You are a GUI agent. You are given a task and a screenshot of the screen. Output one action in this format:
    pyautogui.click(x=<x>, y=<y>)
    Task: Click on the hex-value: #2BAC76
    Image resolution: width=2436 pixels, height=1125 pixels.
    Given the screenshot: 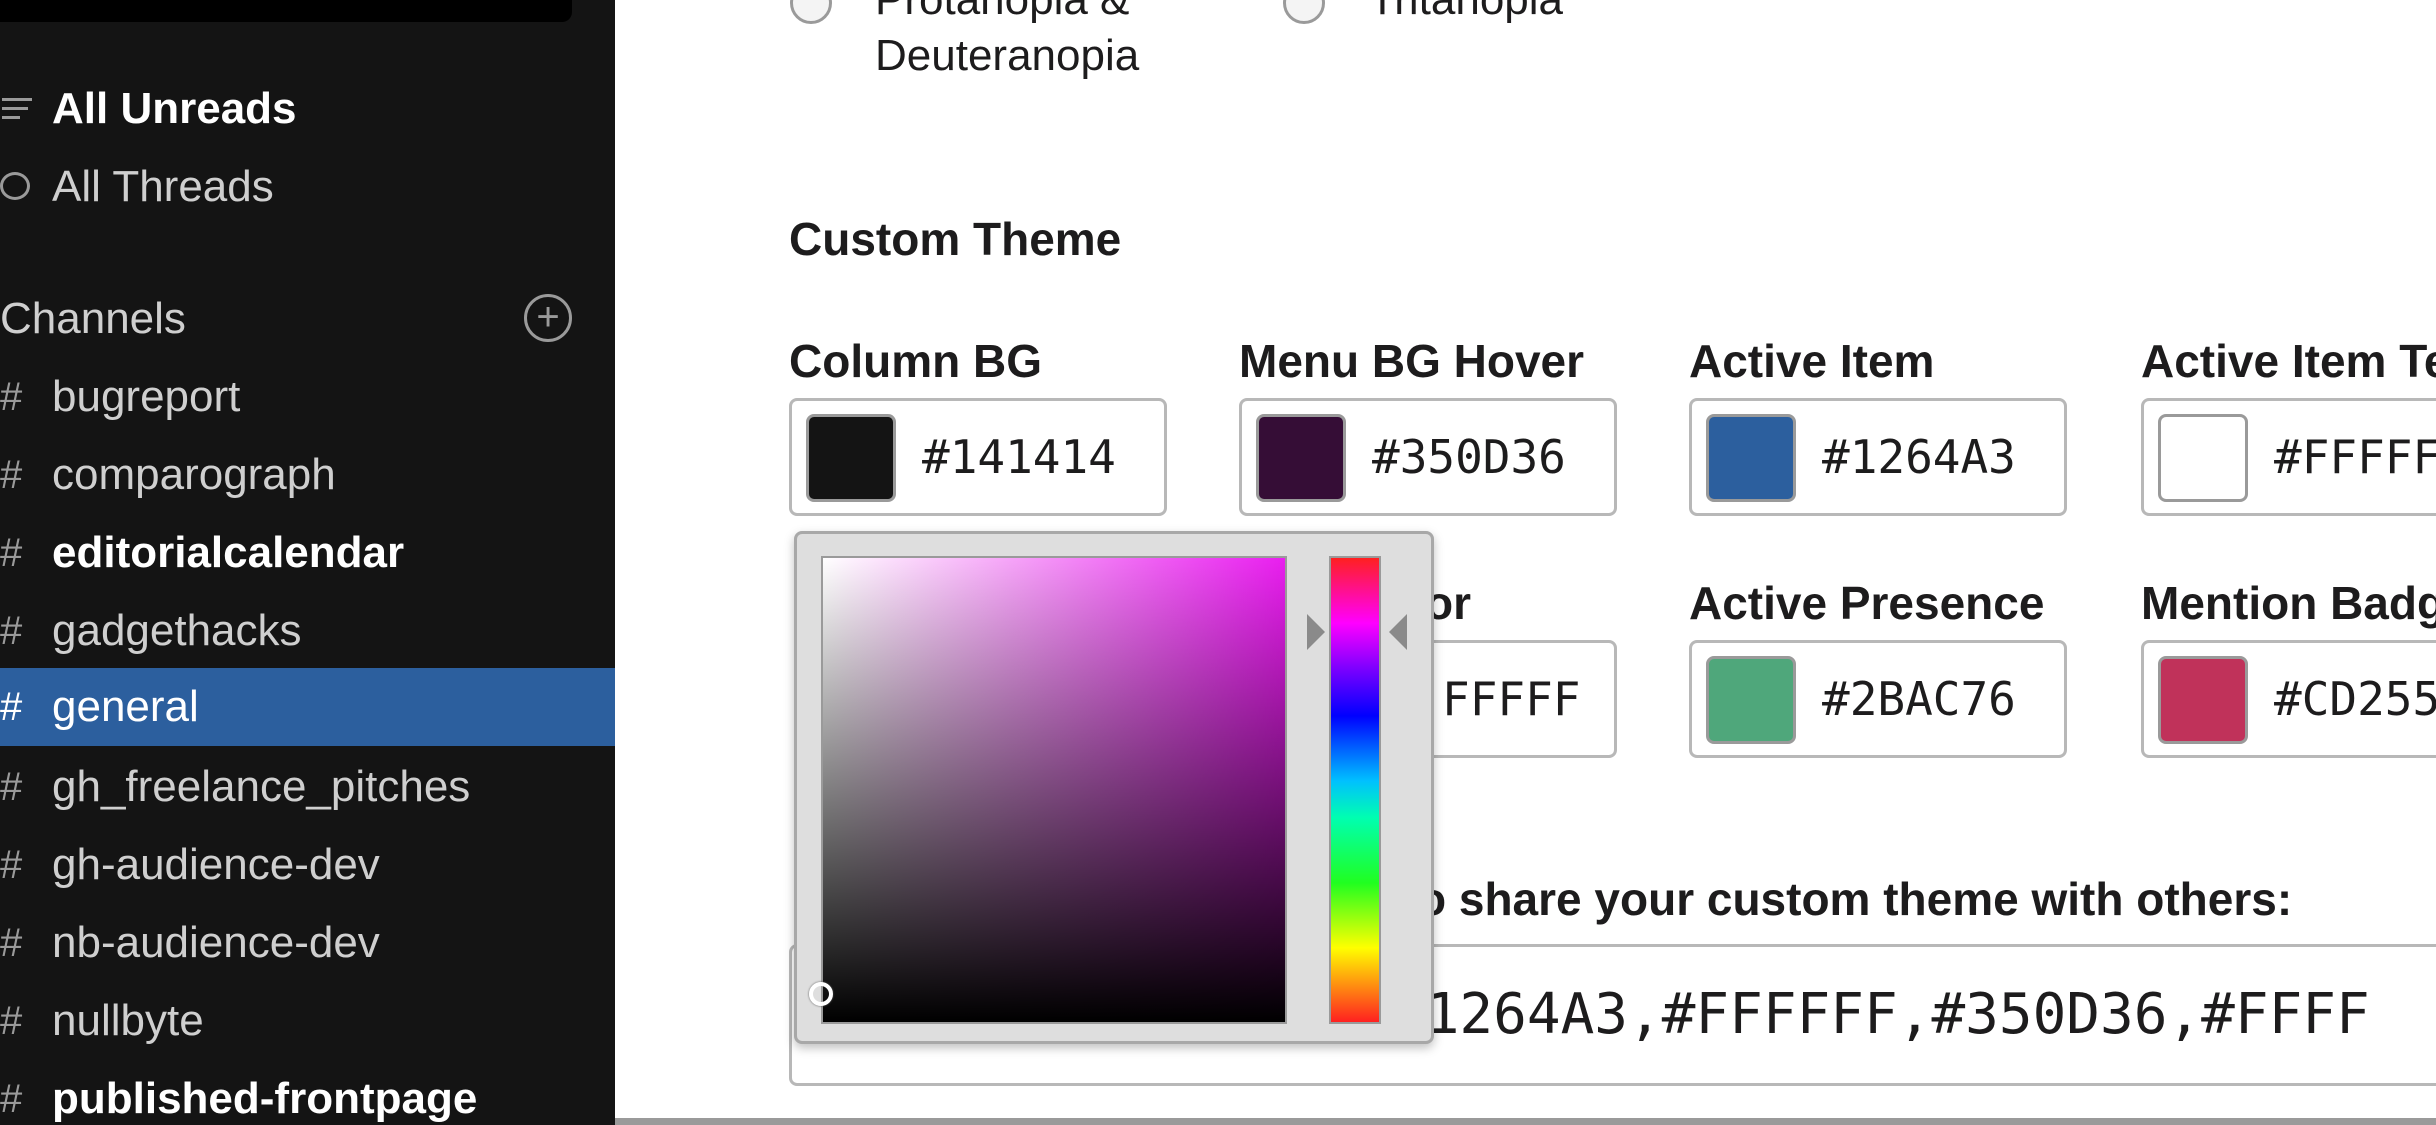 What is the action you would take?
    pyautogui.click(x=1919, y=699)
    